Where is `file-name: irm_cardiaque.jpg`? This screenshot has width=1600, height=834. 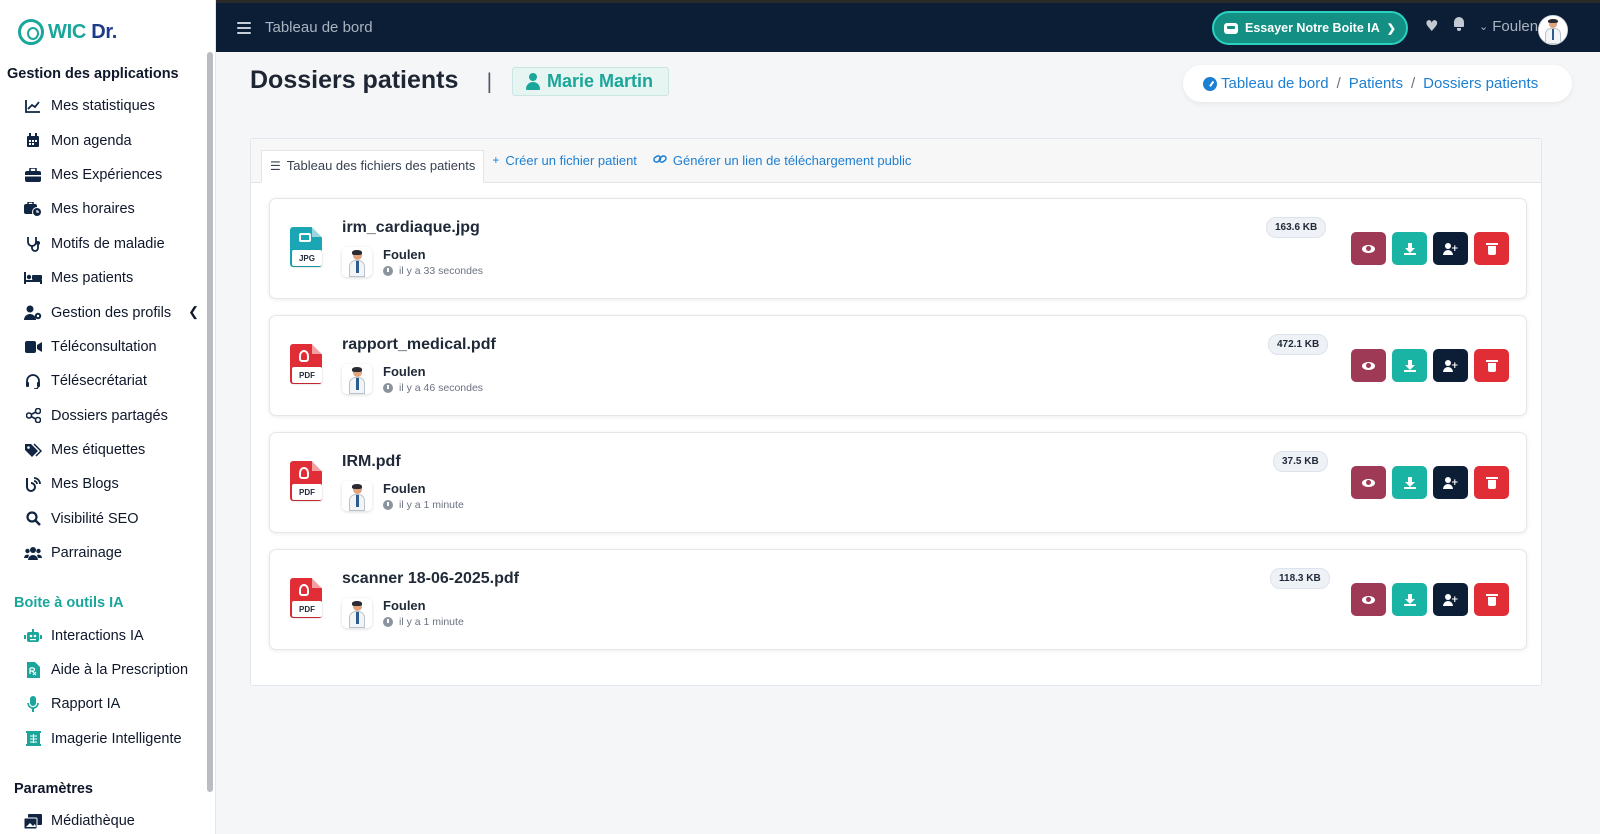
file-name: irm_cardiaque.jpg is located at coordinates (411, 227).